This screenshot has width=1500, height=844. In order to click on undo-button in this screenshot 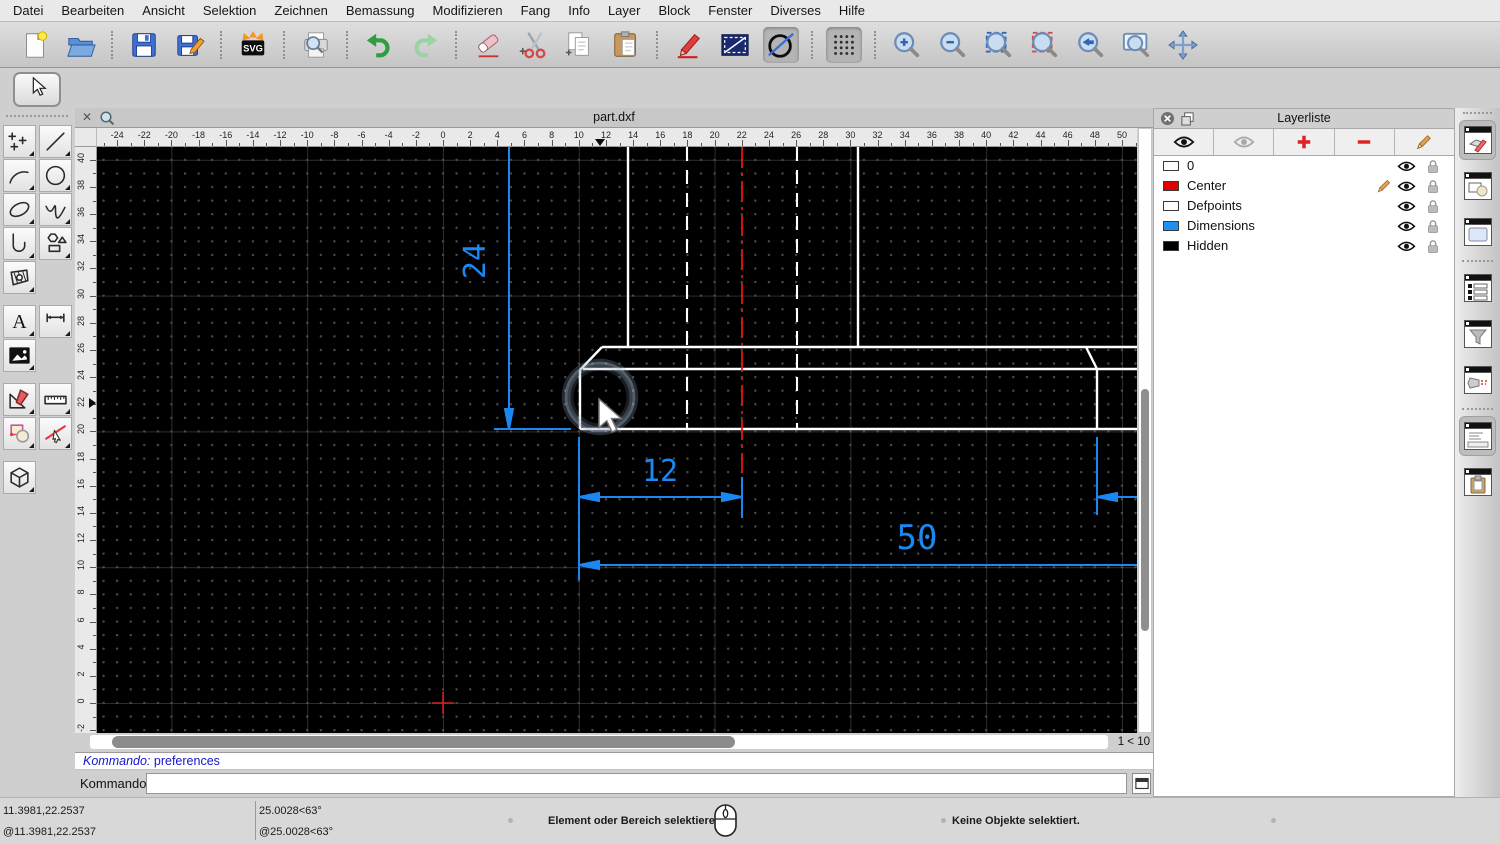, I will do `click(379, 45)`.